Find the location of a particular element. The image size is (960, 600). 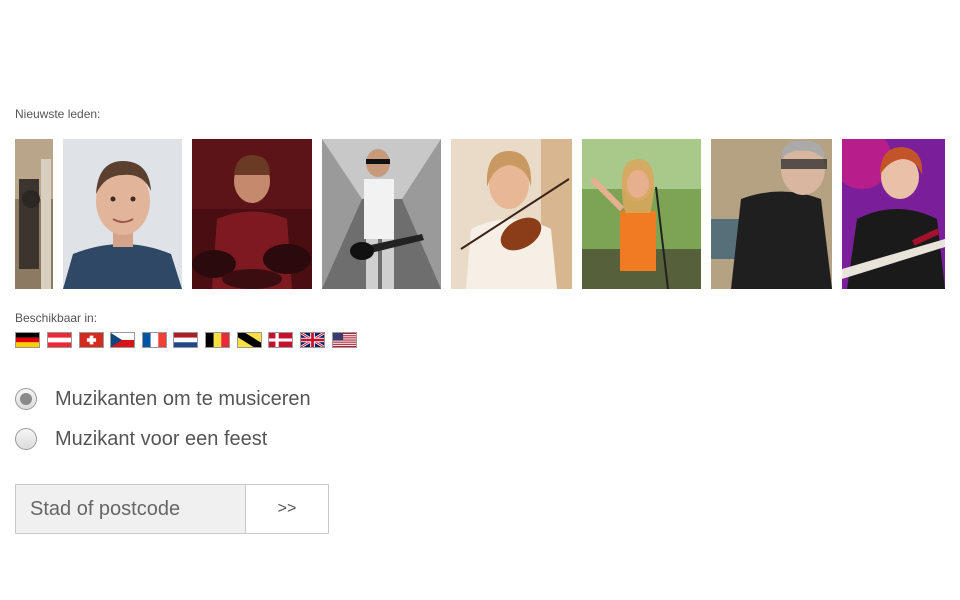

singer-photo-icon is located at coordinates (641, 214).